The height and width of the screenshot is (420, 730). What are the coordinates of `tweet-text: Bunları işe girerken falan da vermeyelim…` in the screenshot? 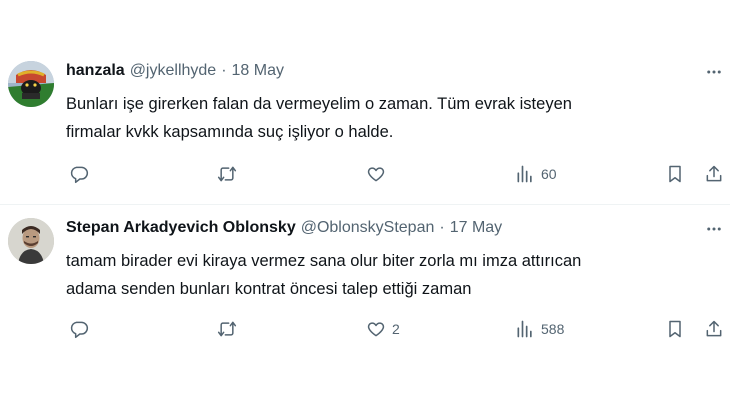 It's located at (391, 118).